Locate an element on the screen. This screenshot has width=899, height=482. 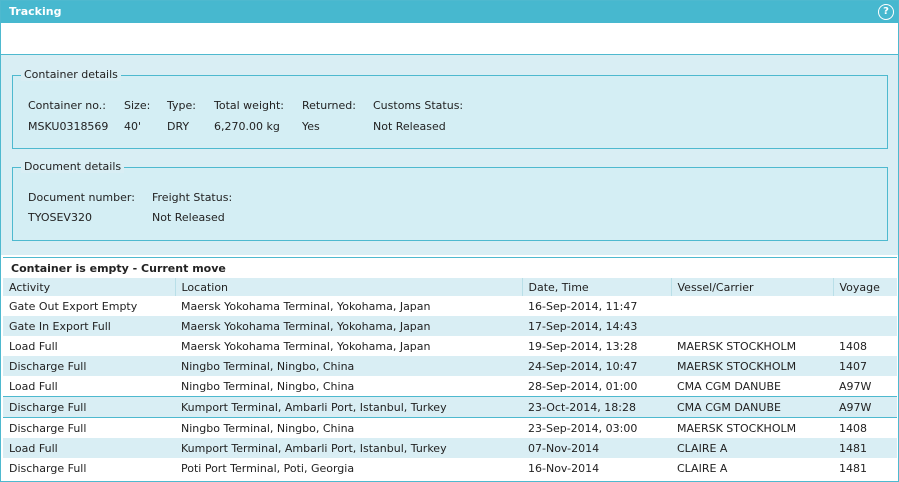
document-number-label: Document number: is located at coordinates (81, 197).